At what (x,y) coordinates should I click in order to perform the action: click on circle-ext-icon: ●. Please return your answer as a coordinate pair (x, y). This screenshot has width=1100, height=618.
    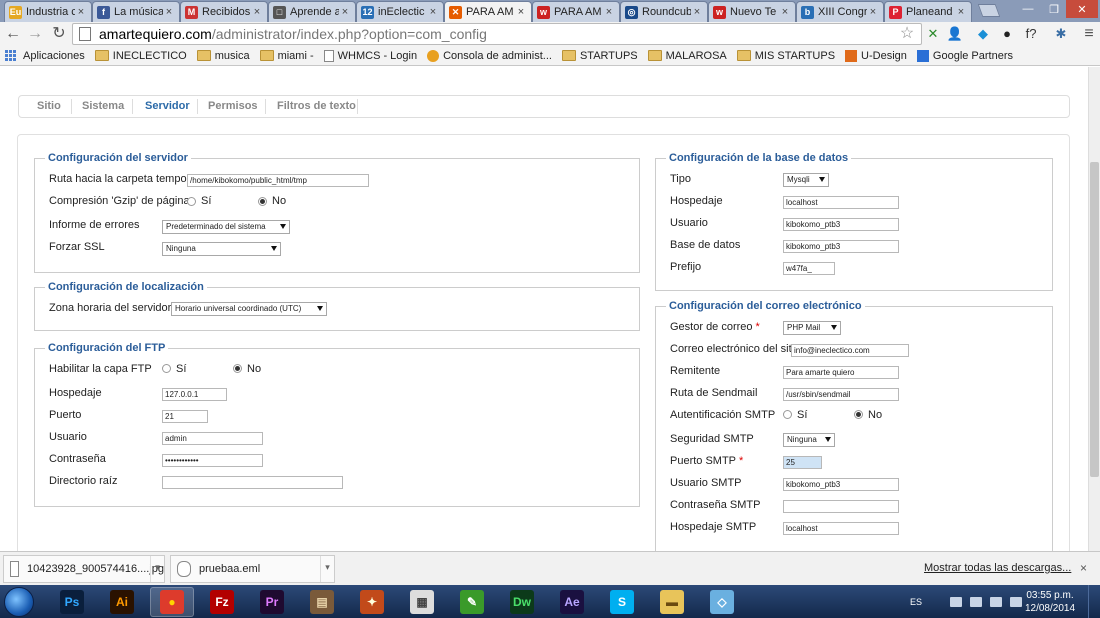
    Looking at the image, I should click on (1007, 34).